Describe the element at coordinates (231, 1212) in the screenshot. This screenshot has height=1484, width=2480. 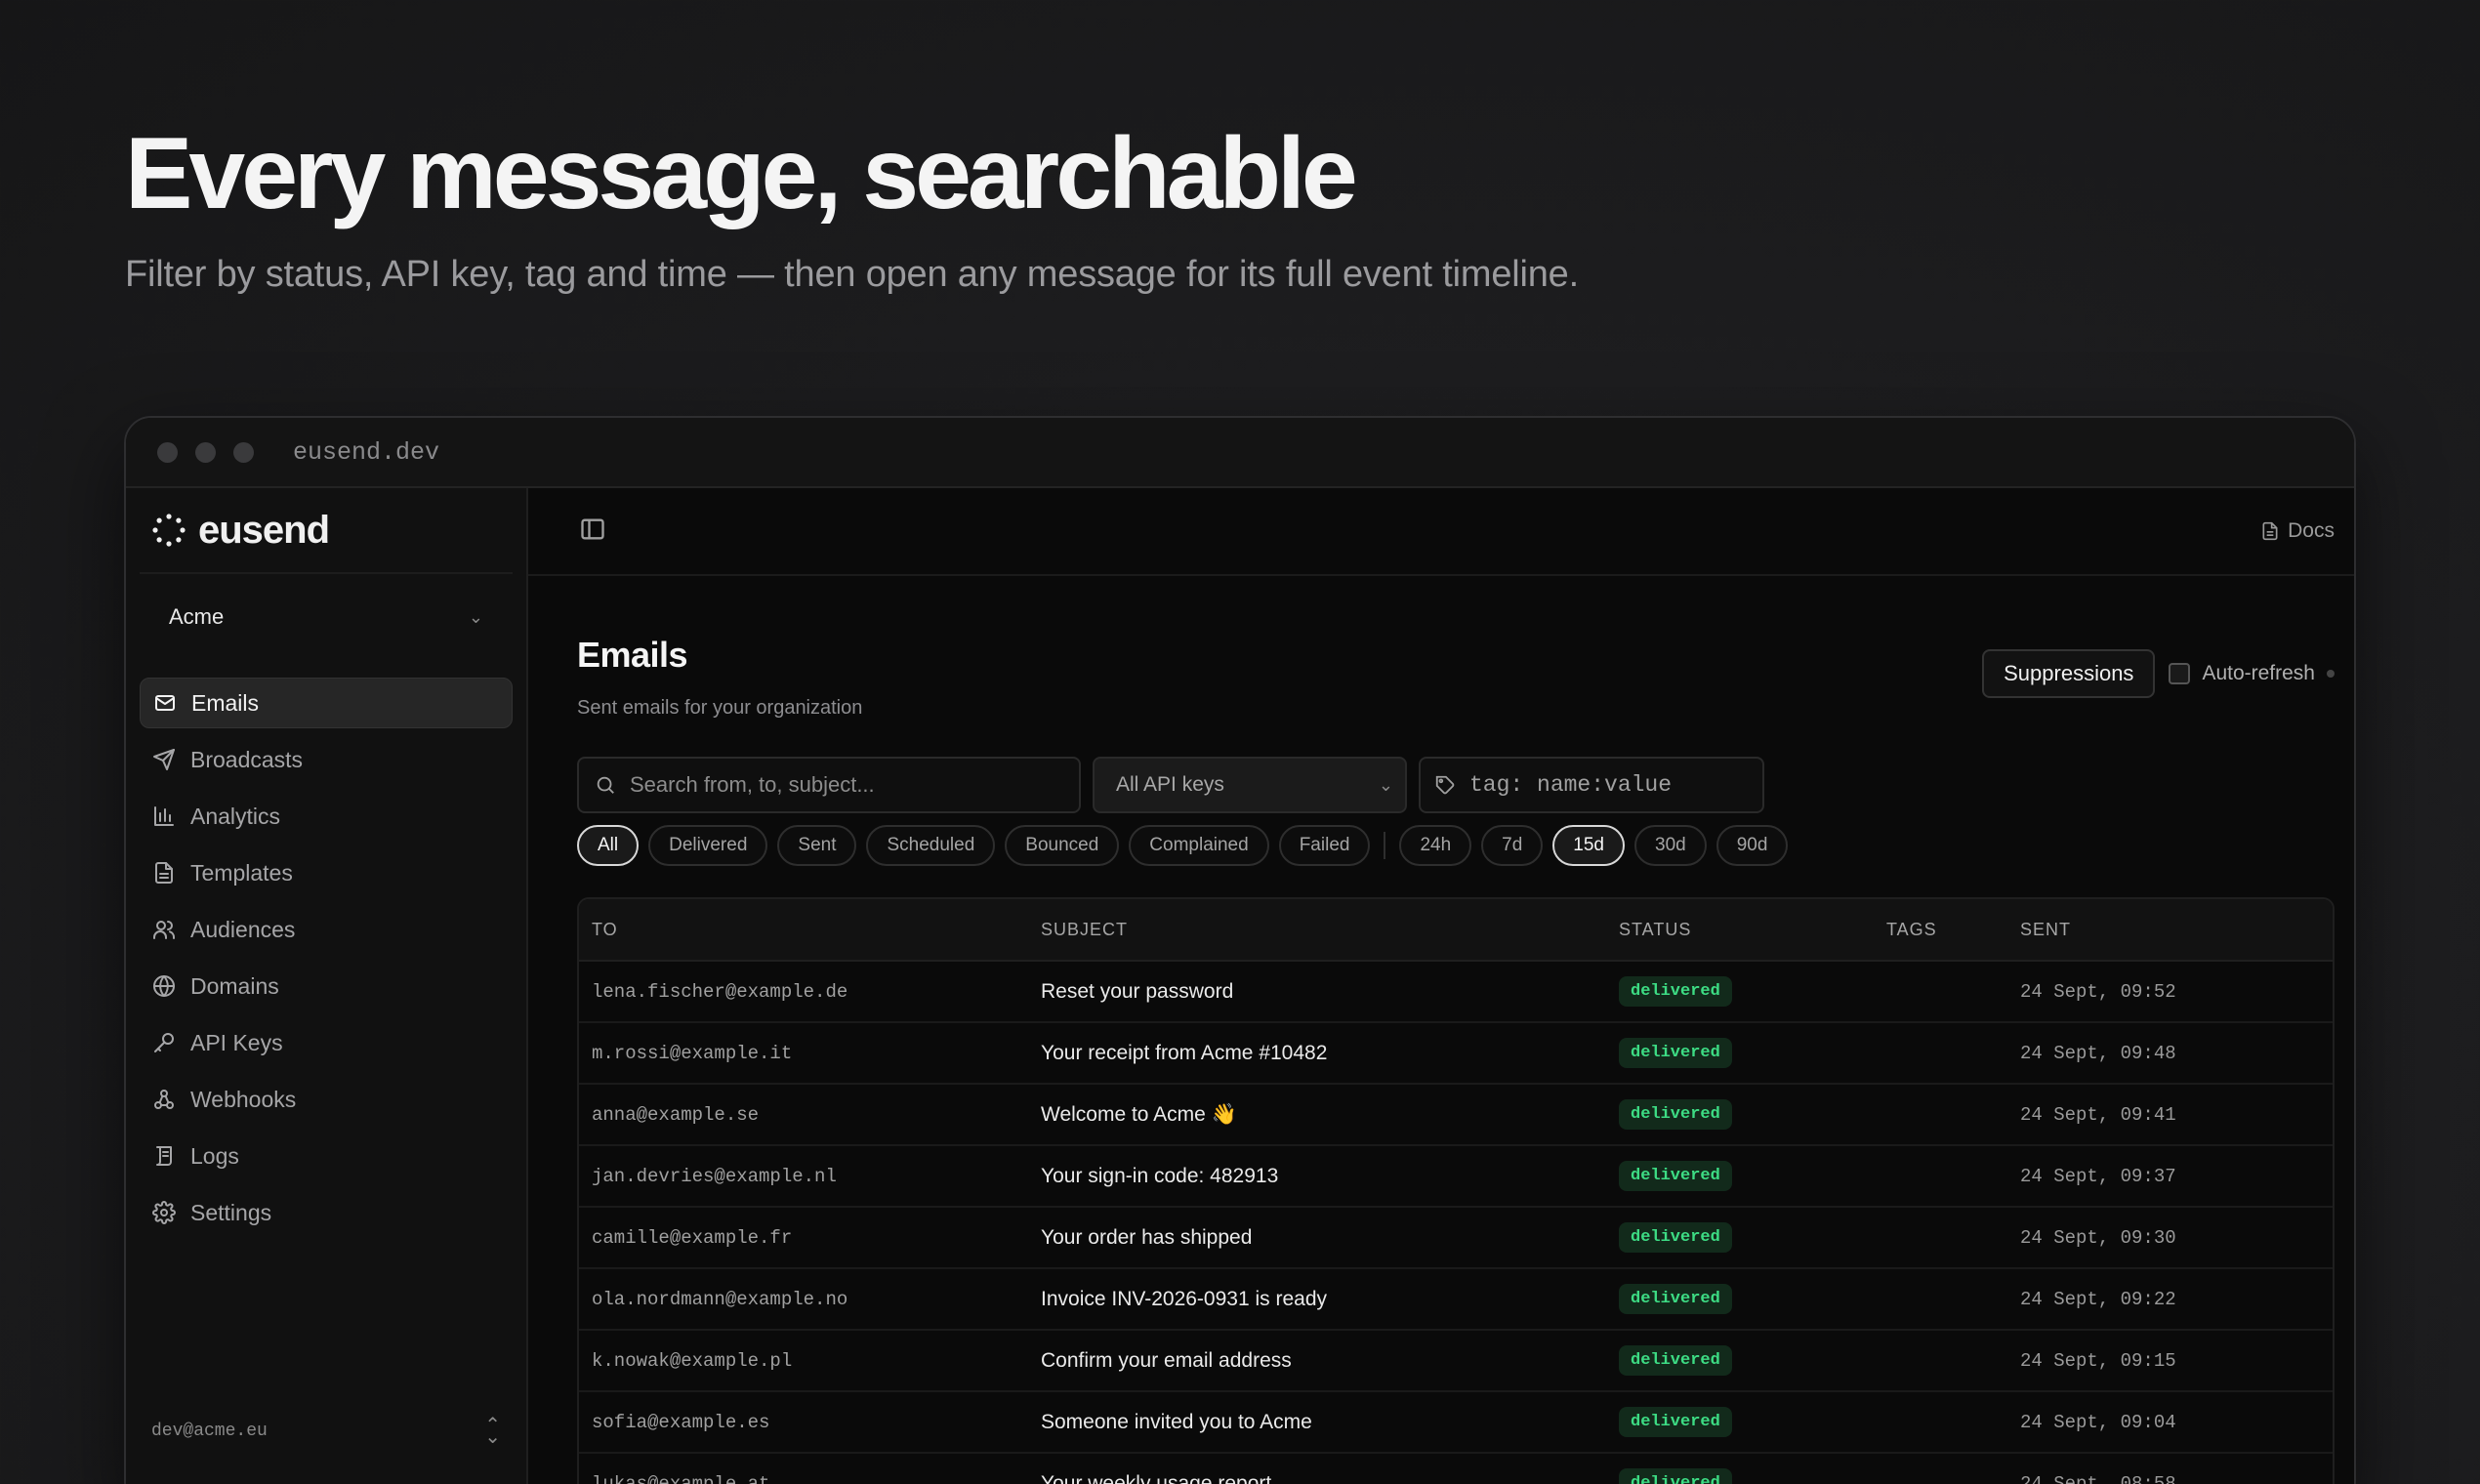
I see `sidebar-item-label: Settings` at that location.